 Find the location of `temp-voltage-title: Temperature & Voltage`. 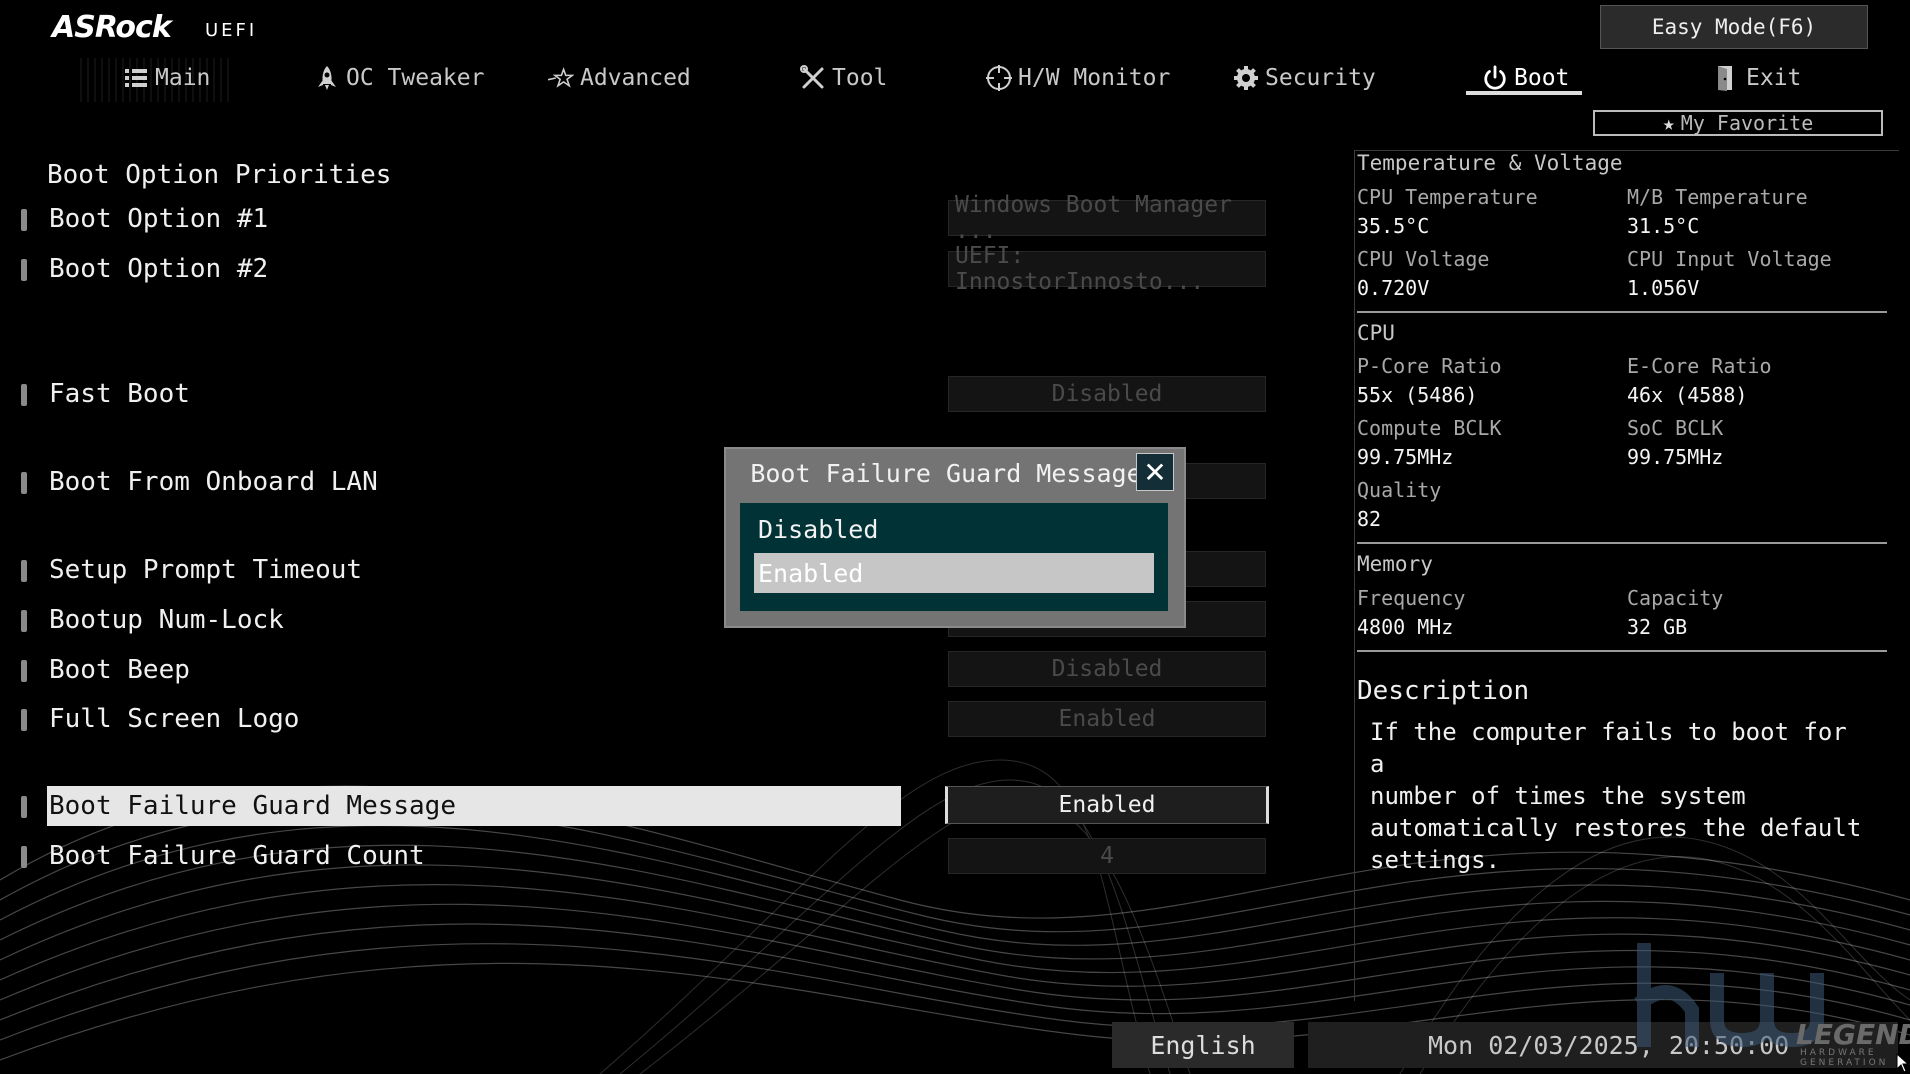

temp-voltage-title: Temperature & Voltage is located at coordinates (1490, 163).